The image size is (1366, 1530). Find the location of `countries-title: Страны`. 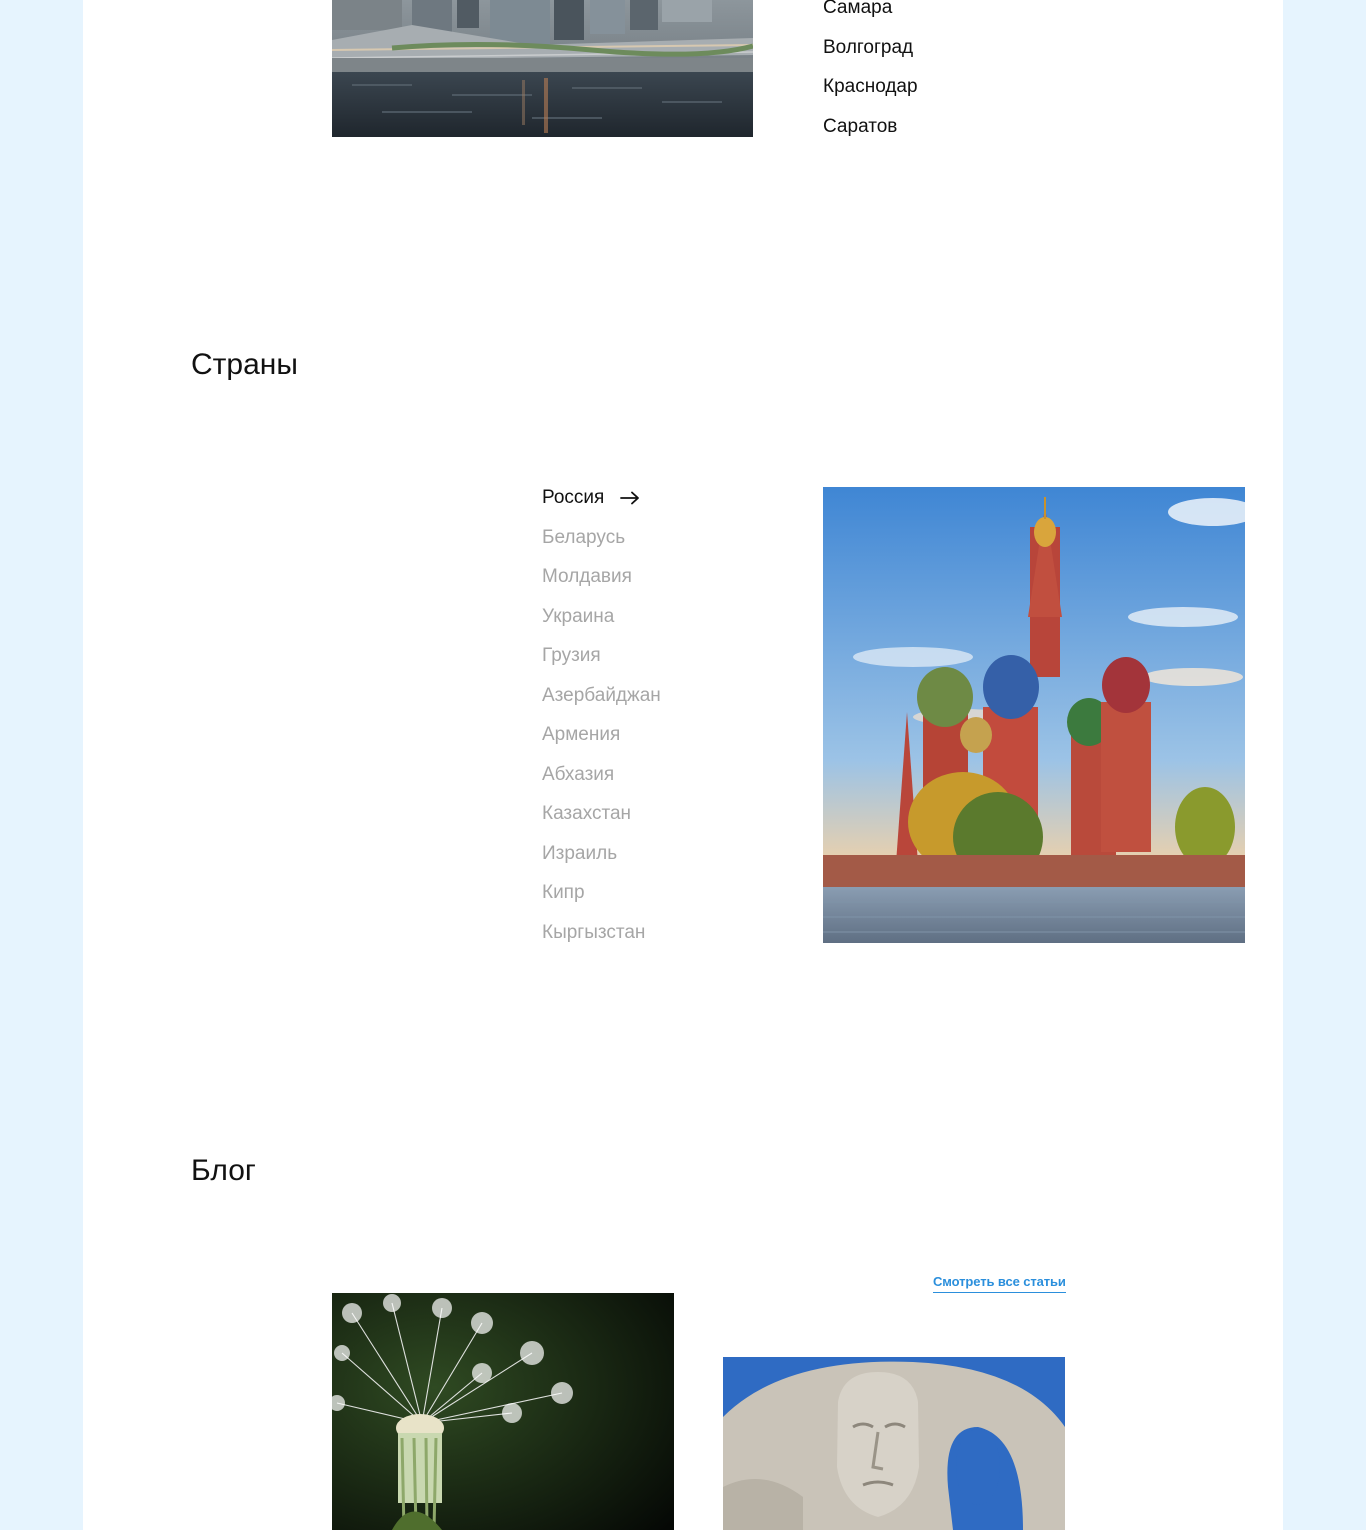

countries-title: Страны is located at coordinates (244, 364).